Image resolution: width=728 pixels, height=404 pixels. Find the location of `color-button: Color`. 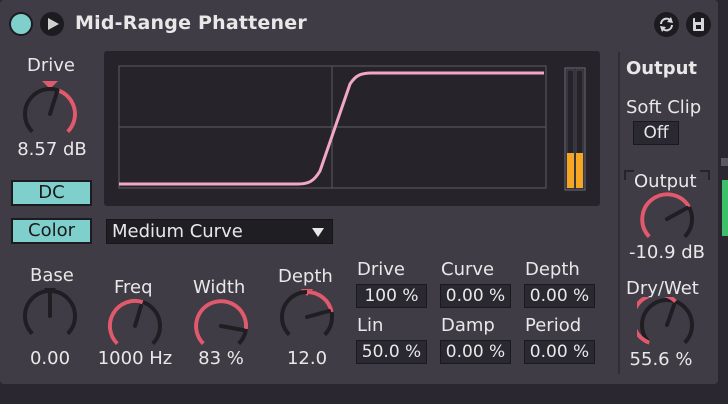

color-button: Color is located at coordinates (51, 231).